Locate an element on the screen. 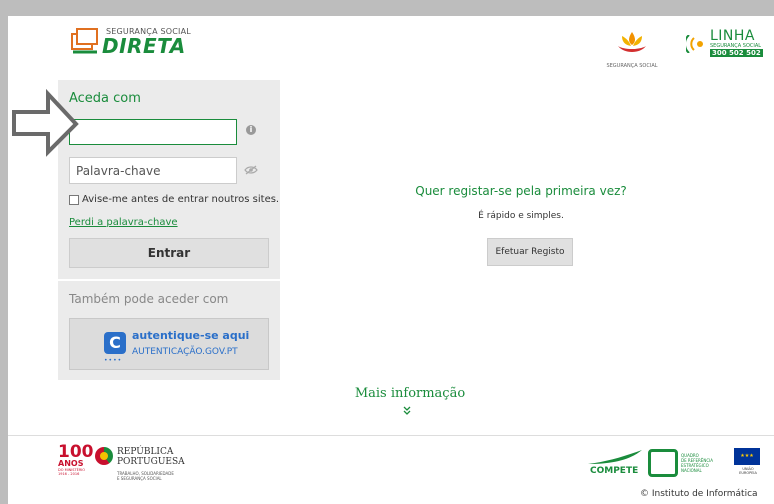 Image resolution: width=774 pixels, height=504 pixels. password-input is located at coordinates (153, 170).